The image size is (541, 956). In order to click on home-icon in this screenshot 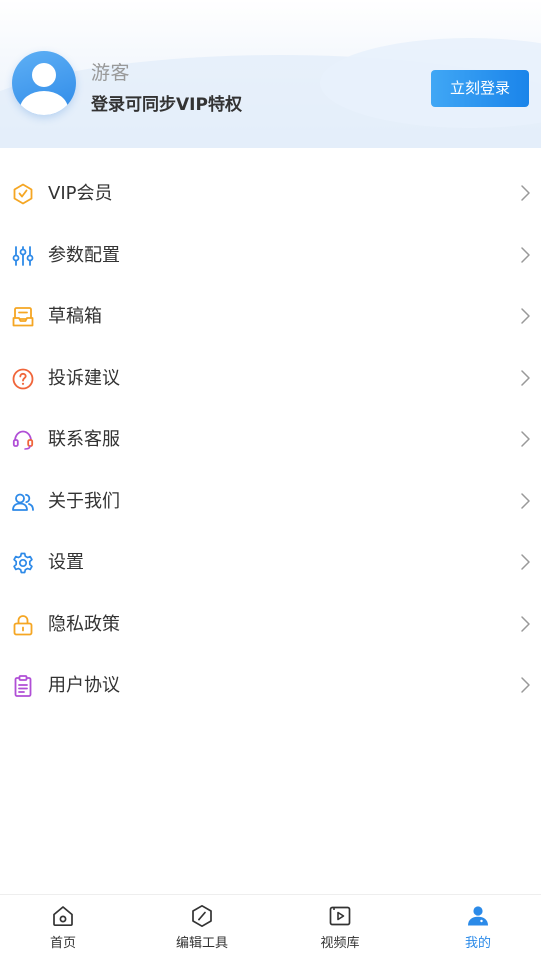, I will do `click(63, 916)`.